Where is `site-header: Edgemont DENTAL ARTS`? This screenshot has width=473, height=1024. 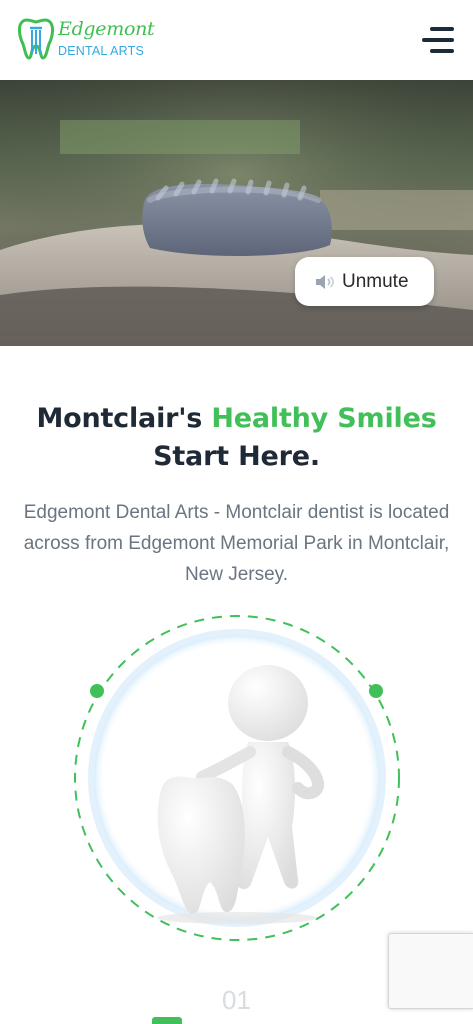
site-header: Edgemont DENTAL ARTS is located at coordinates (236, 40).